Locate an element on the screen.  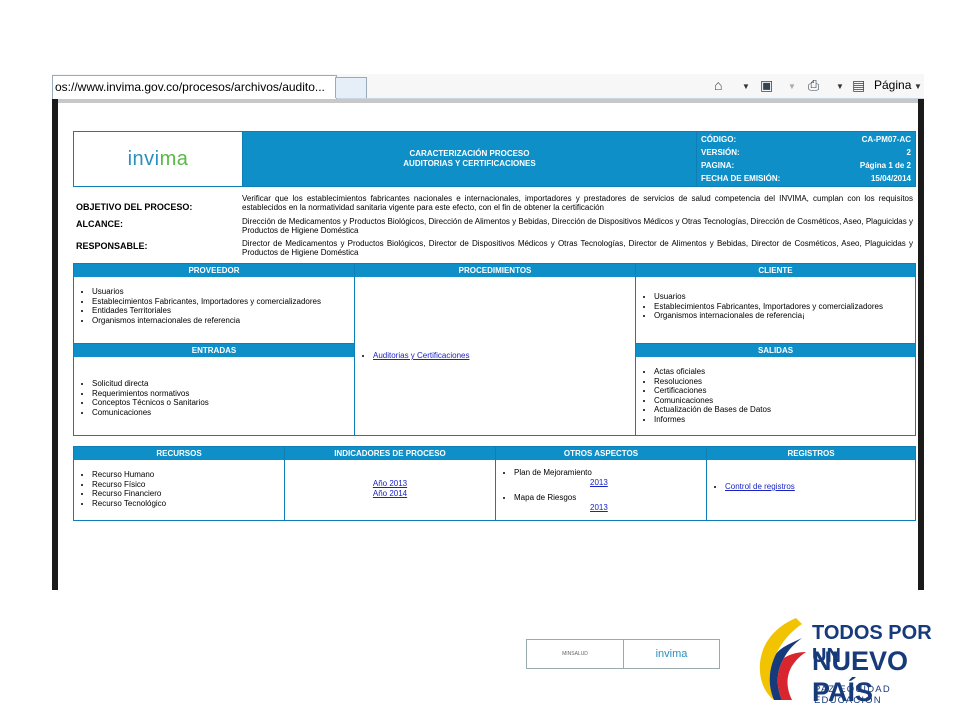
list-item: Organismos internacionales de referencia is located at coordinates (223, 321).